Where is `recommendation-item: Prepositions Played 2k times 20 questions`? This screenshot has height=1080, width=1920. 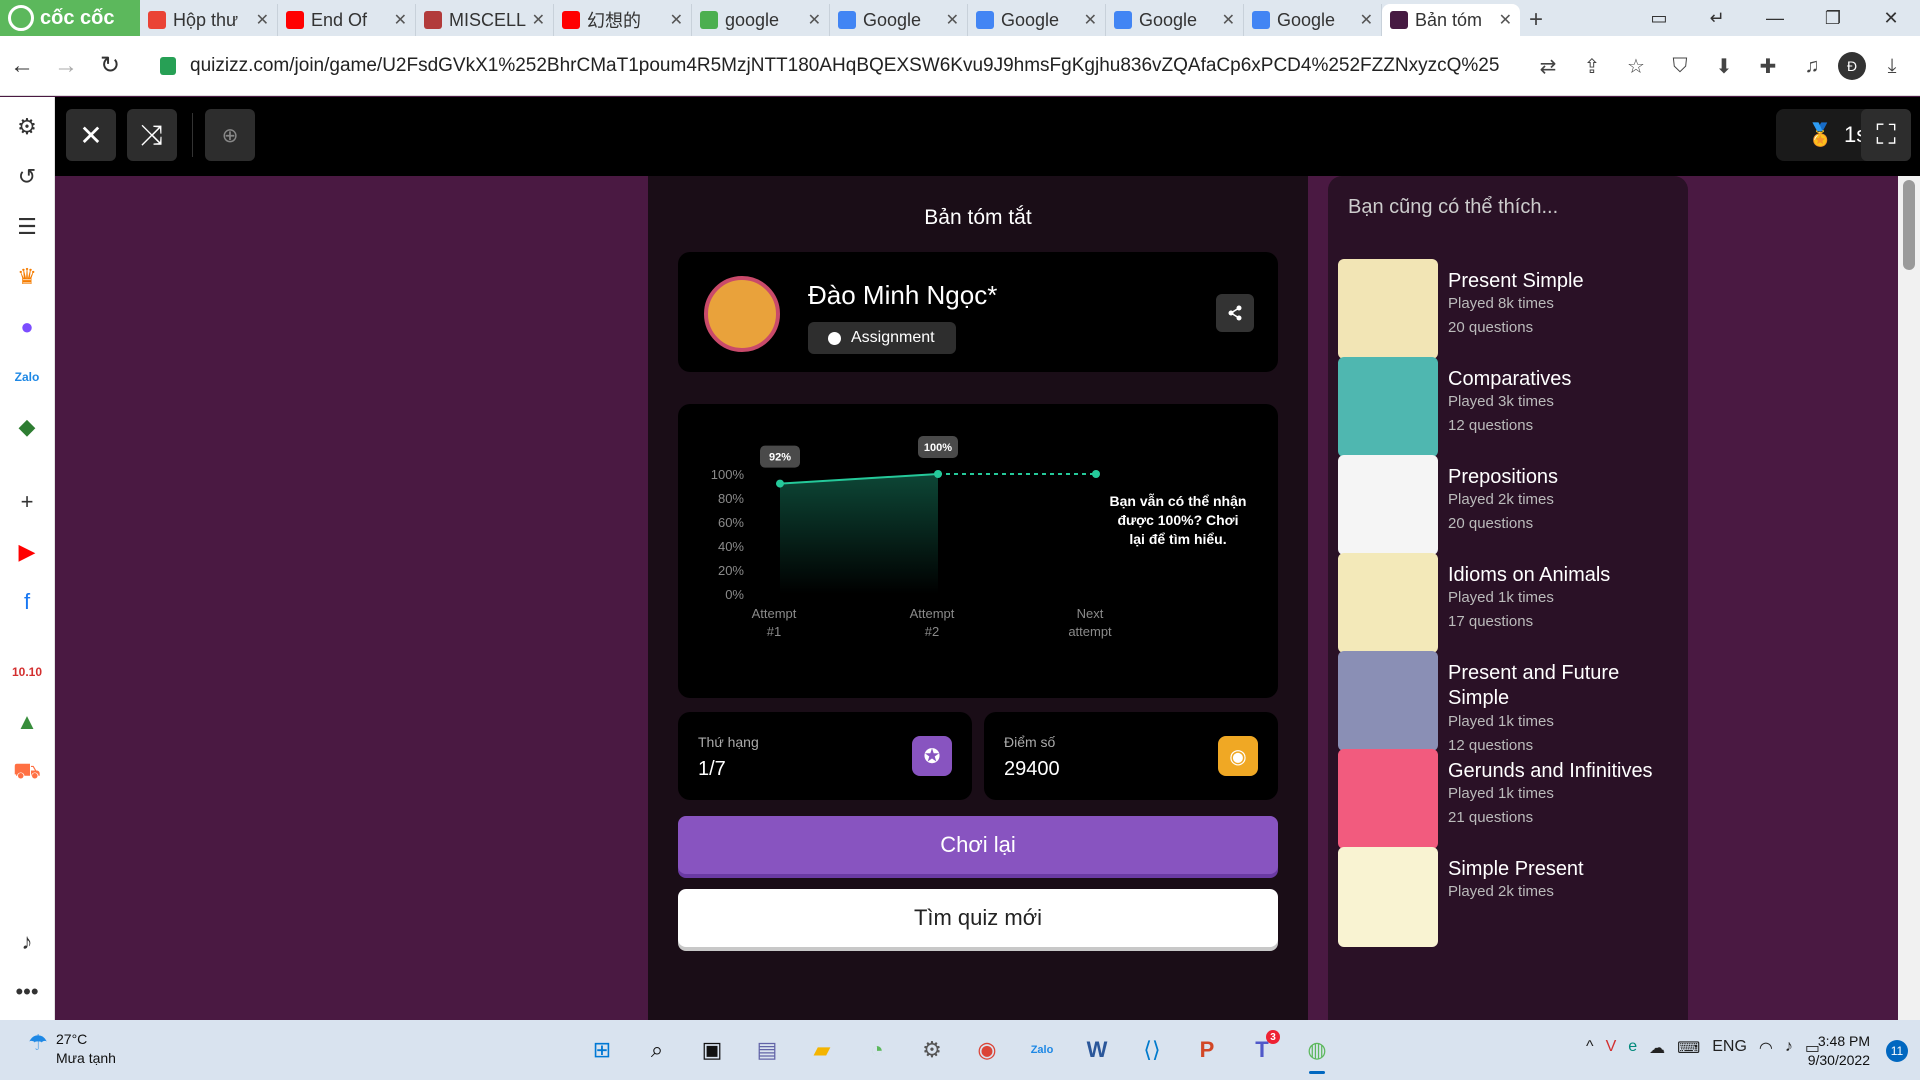 recommendation-item: Prepositions Played 2k times 20 questions is located at coordinates (1508, 506).